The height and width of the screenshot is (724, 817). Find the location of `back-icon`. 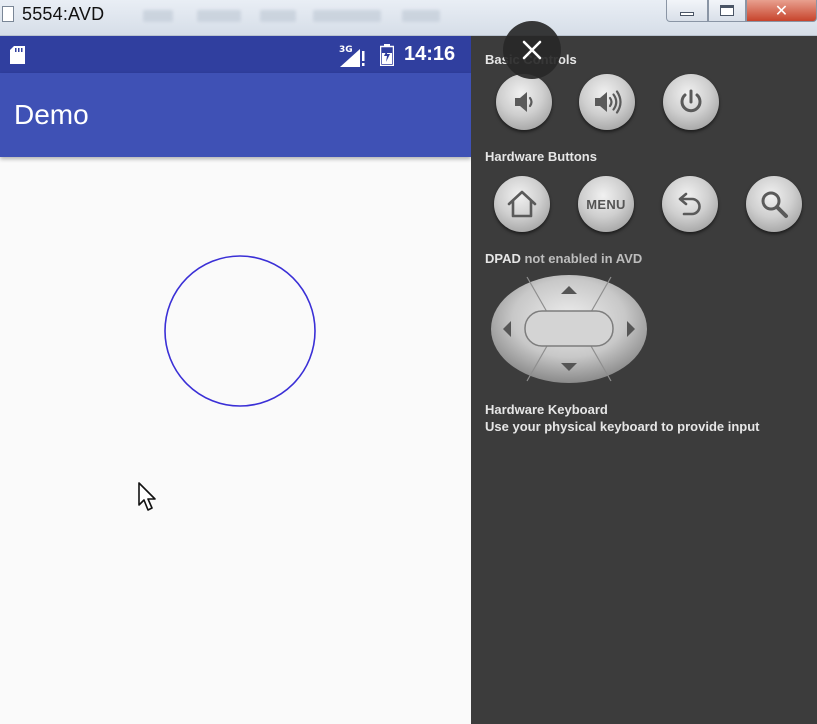

back-icon is located at coordinates (689, 204).